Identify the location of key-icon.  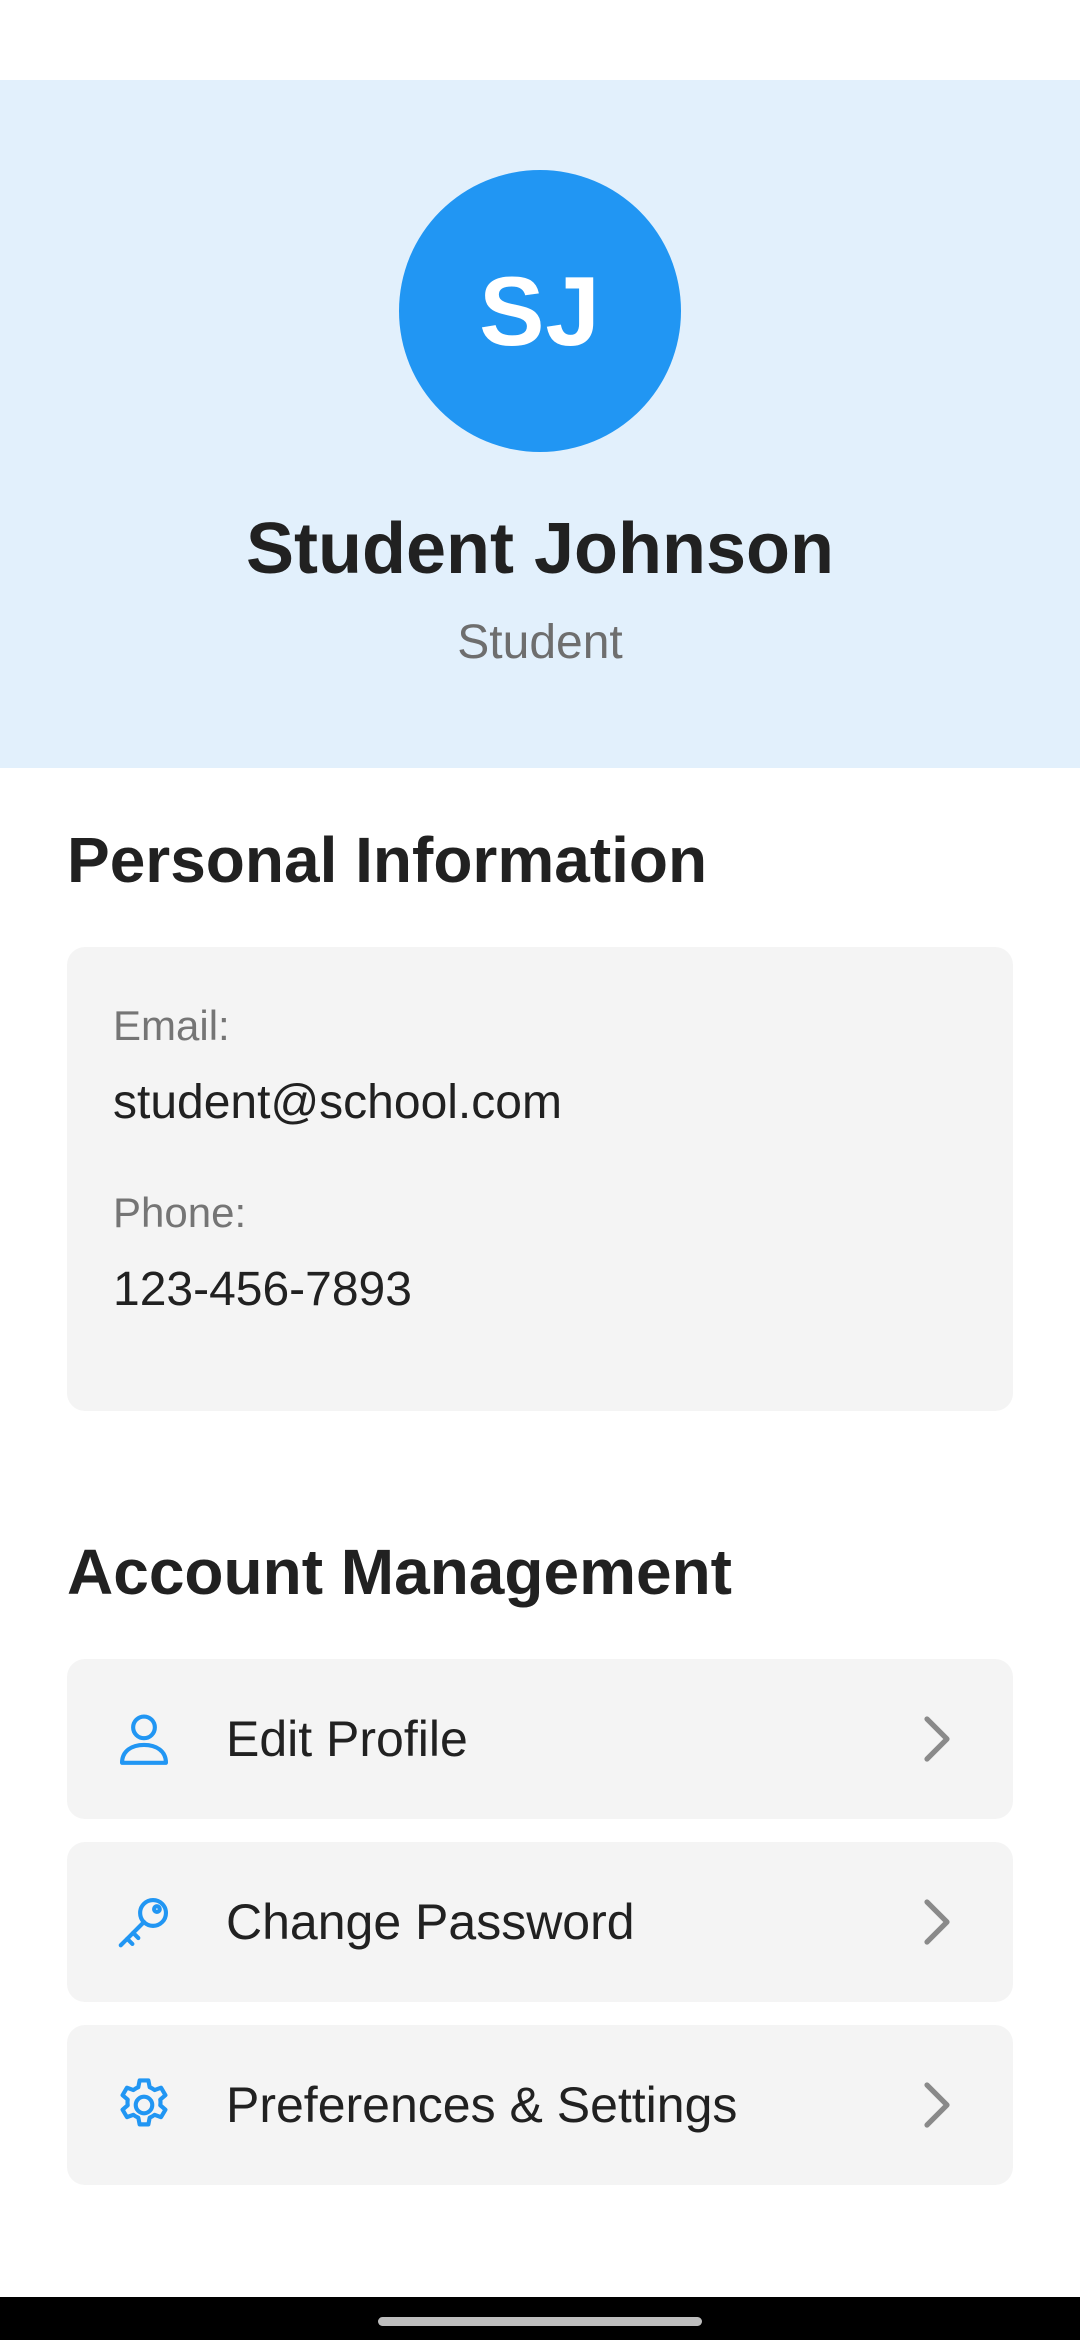
(144, 1922).